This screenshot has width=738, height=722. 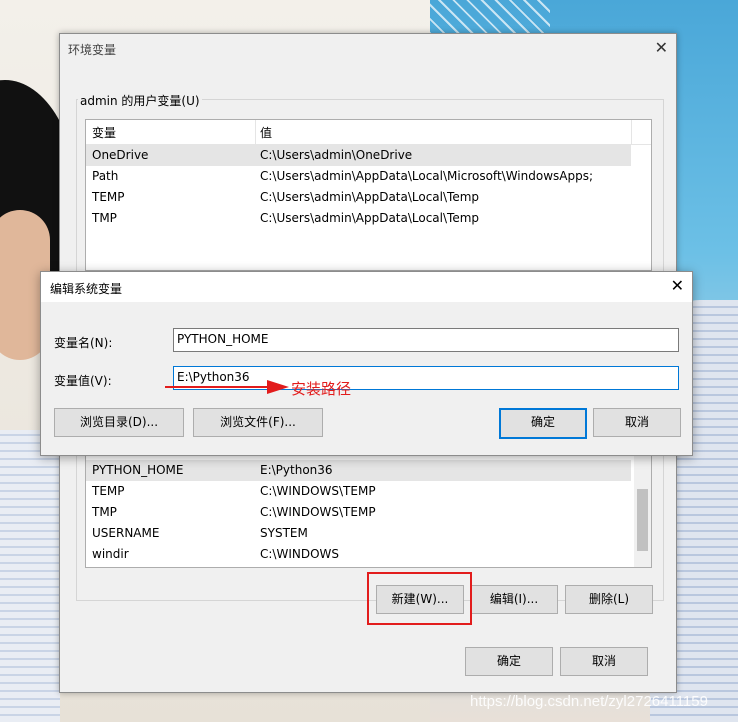 I want to click on table-row: USERNAME SYSTEM, so click(x=358, y=533).